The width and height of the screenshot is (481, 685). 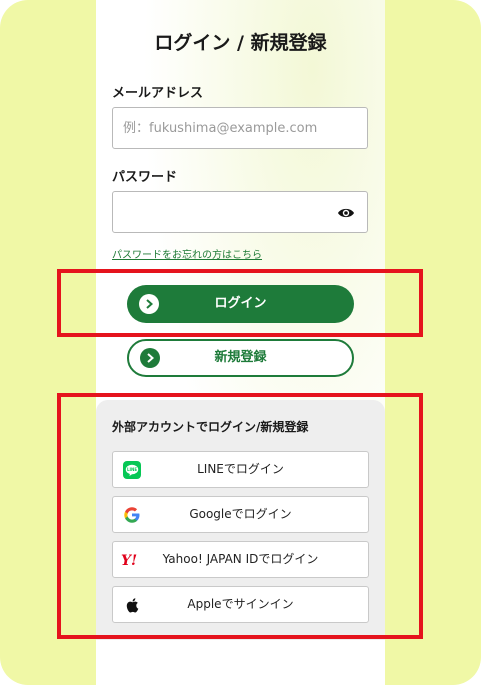 I want to click on password-field-wrapper, so click(x=240, y=212).